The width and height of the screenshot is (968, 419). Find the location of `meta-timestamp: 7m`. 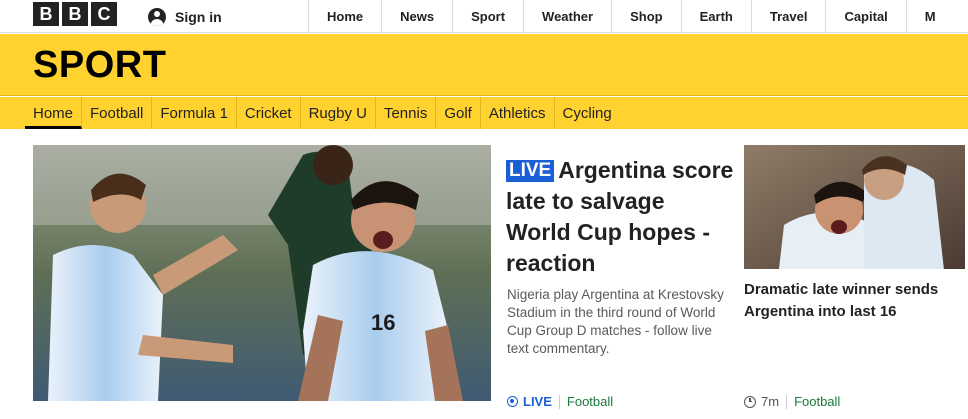

meta-timestamp: 7m is located at coordinates (770, 401).